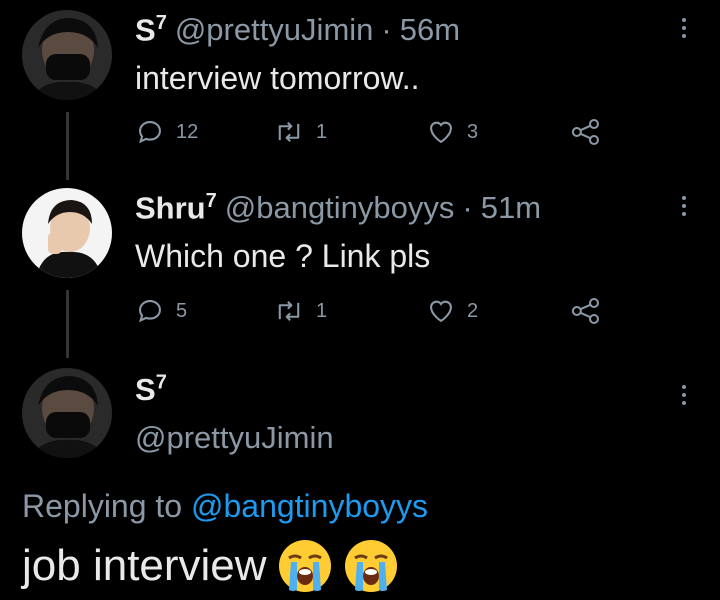 This screenshot has height=600, width=720. I want to click on reply-button: 5, so click(161, 311).